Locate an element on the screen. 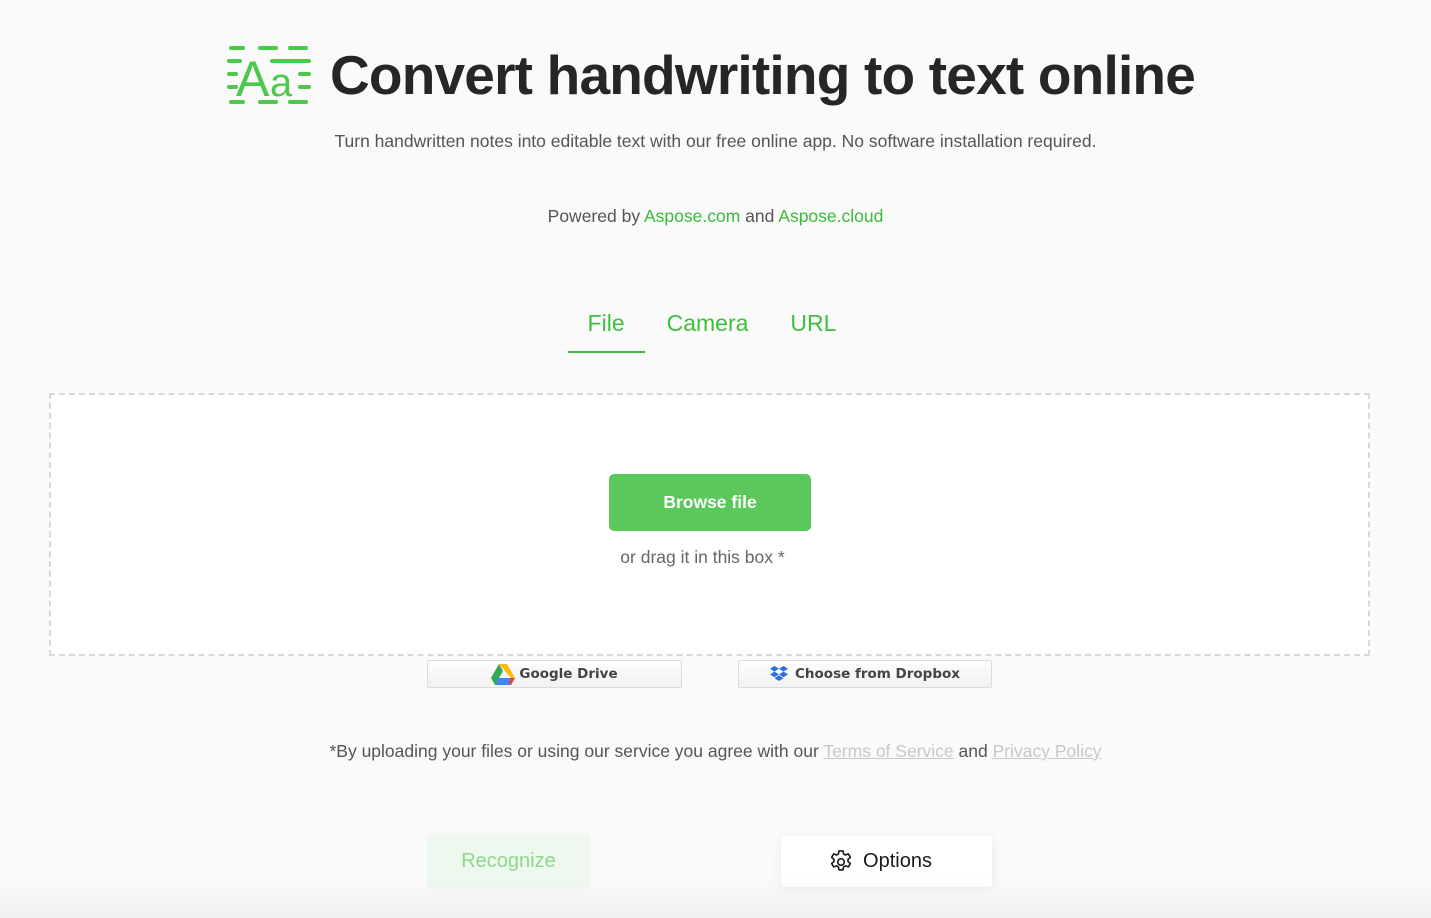 This screenshot has width=1431, height=918. terms-of-service-link: Terms of Service is located at coordinates (888, 751).